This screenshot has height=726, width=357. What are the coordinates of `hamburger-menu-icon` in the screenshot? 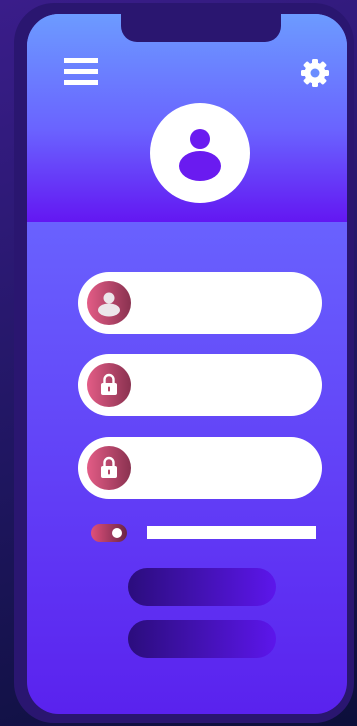 It's located at (81, 73).